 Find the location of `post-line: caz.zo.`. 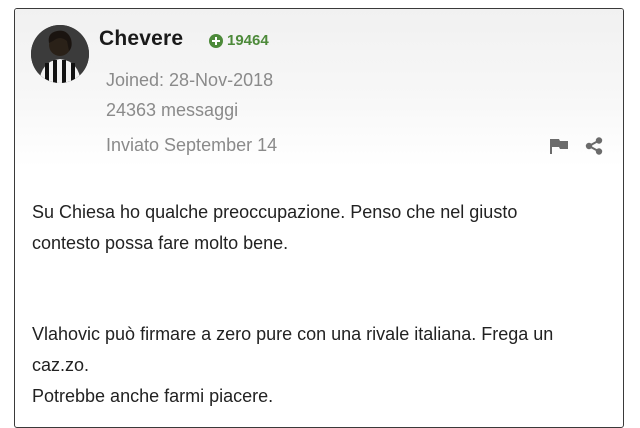

post-line: caz.zo. is located at coordinates (61, 365).